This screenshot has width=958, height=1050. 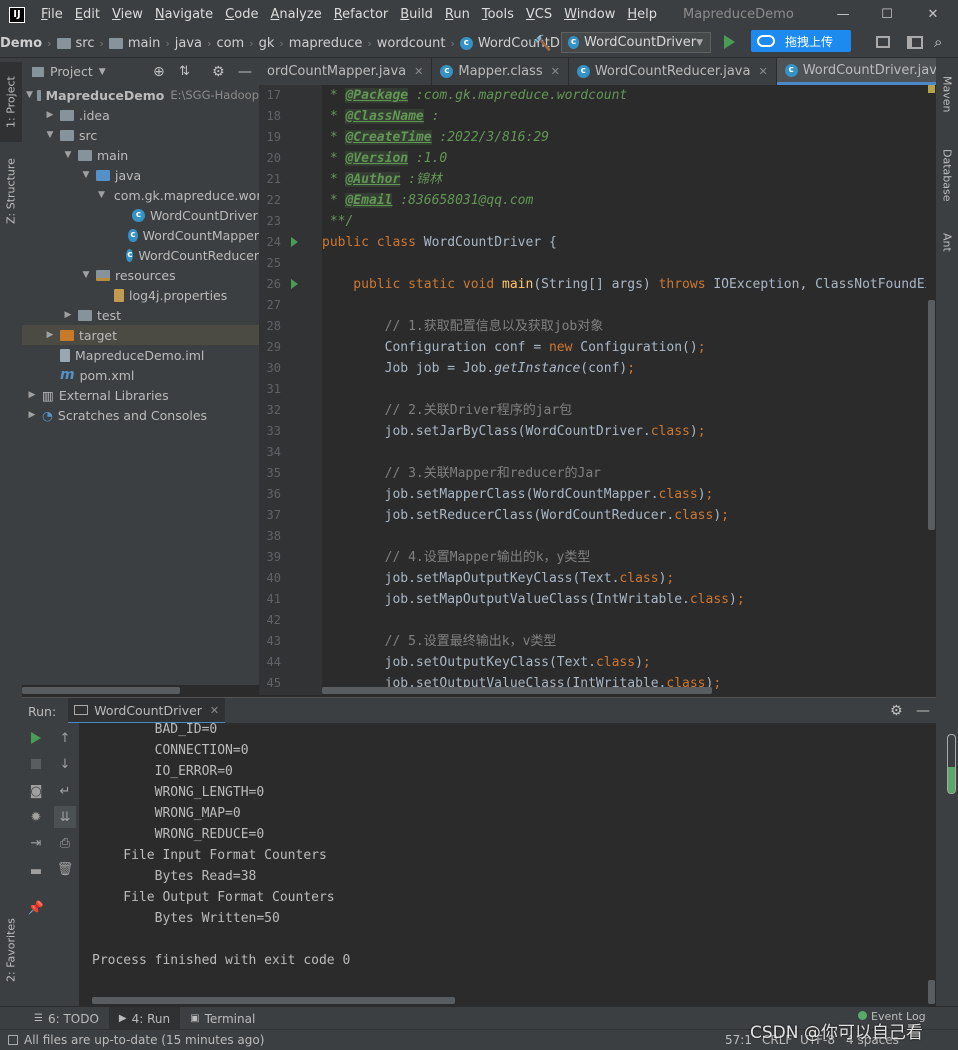 What do you see at coordinates (500, 71) in the screenshot?
I see `editor-tab: c Mapper.class ✕` at bounding box center [500, 71].